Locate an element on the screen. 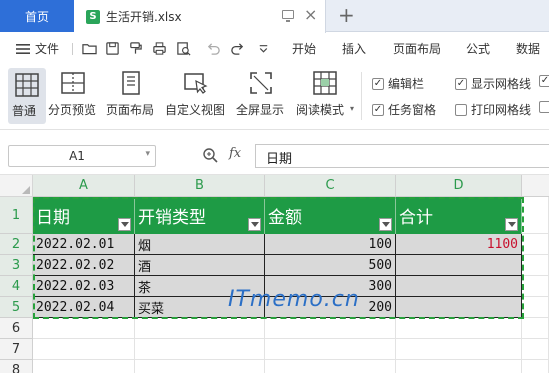 This screenshot has height=373, width=549. tab-start: 开始 is located at coordinates (304, 48).